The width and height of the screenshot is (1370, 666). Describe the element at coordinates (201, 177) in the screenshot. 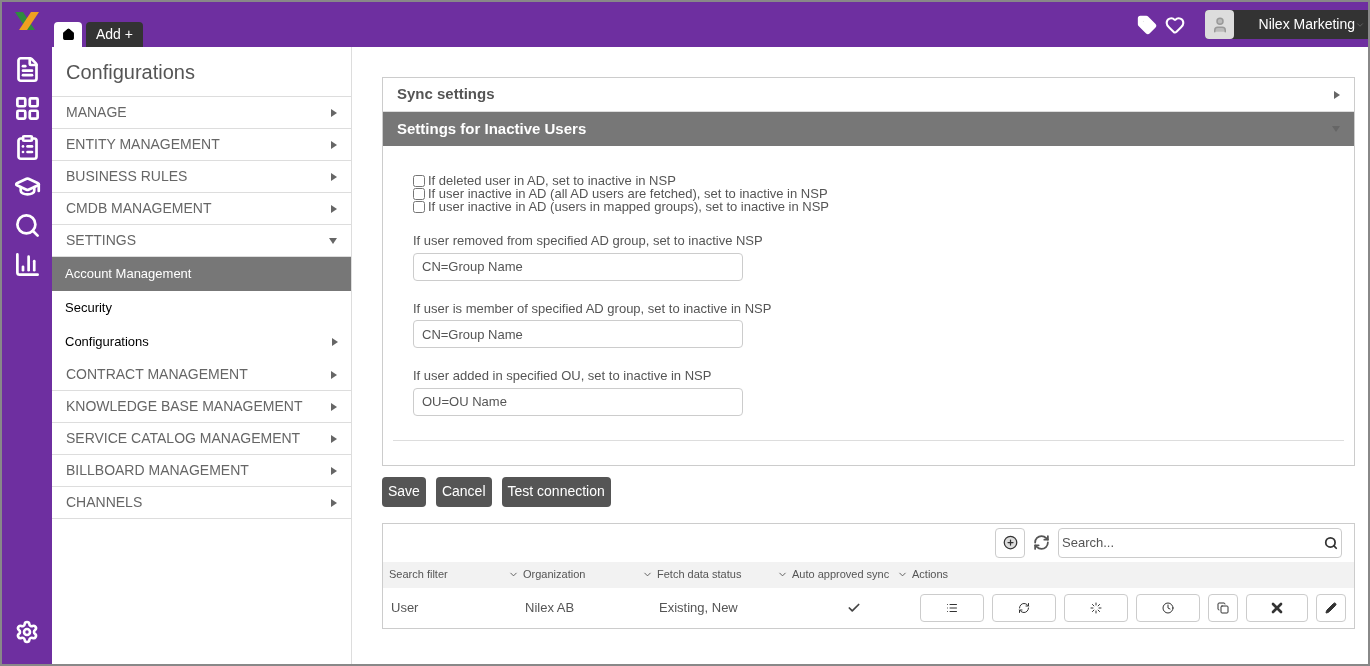

I see `sidebar-item: BUSINESS RULES` at that location.